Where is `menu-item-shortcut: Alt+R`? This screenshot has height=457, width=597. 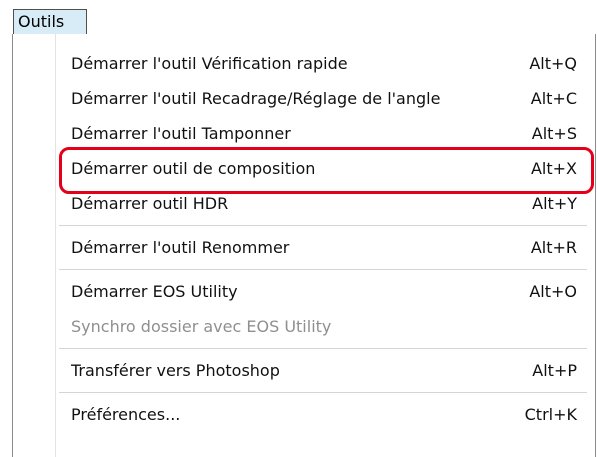 menu-item-shortcut: Alt+R is located at coordinates (553, 247).